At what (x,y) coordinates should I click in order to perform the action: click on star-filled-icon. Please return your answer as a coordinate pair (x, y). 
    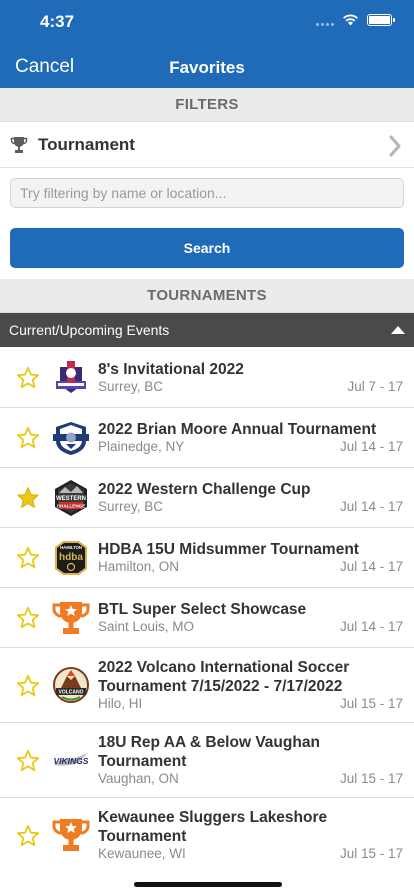
    Looking at the image, I should click on (28, 498).